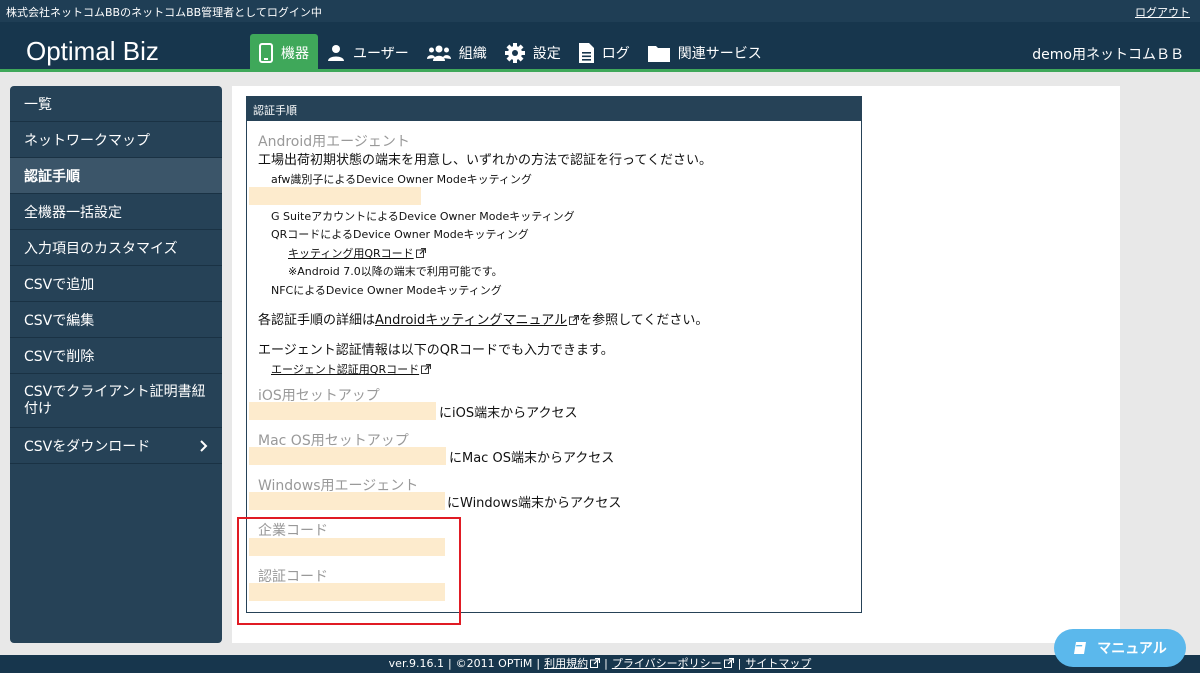  I want to click on nav-devices: 機器, so click(284, 53).